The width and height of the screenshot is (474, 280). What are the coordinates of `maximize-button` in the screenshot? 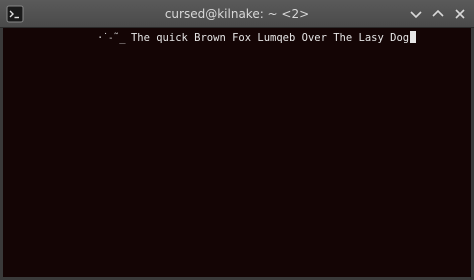 It's located at (438, 14).